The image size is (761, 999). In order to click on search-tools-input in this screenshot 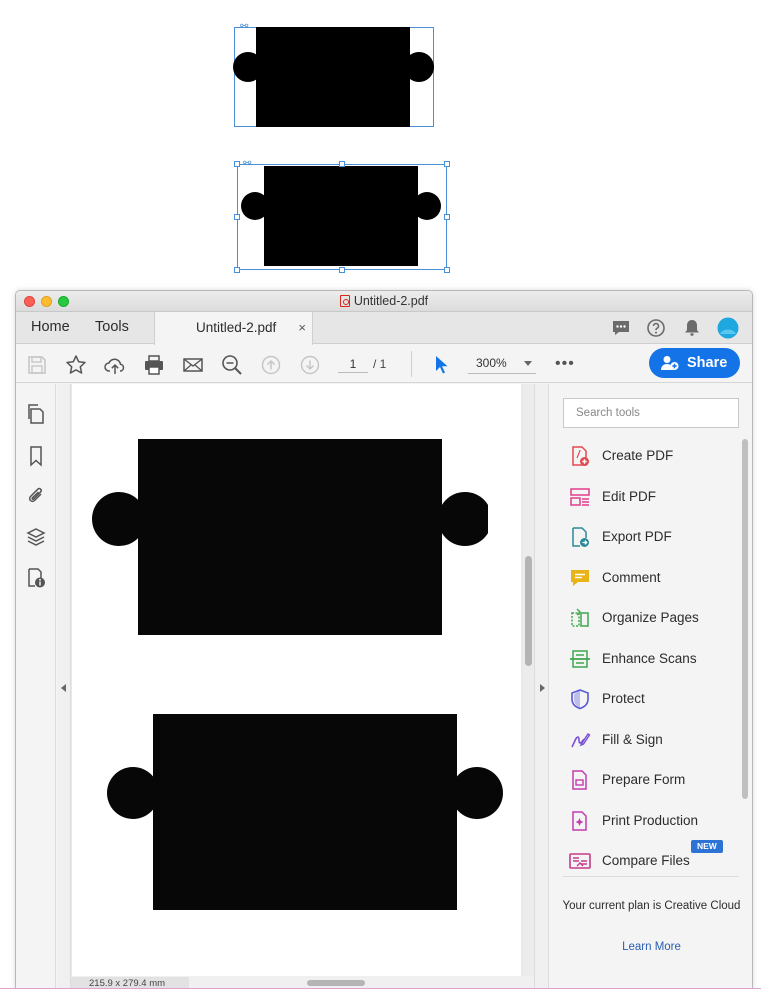, I will do `click(651, 413)`.